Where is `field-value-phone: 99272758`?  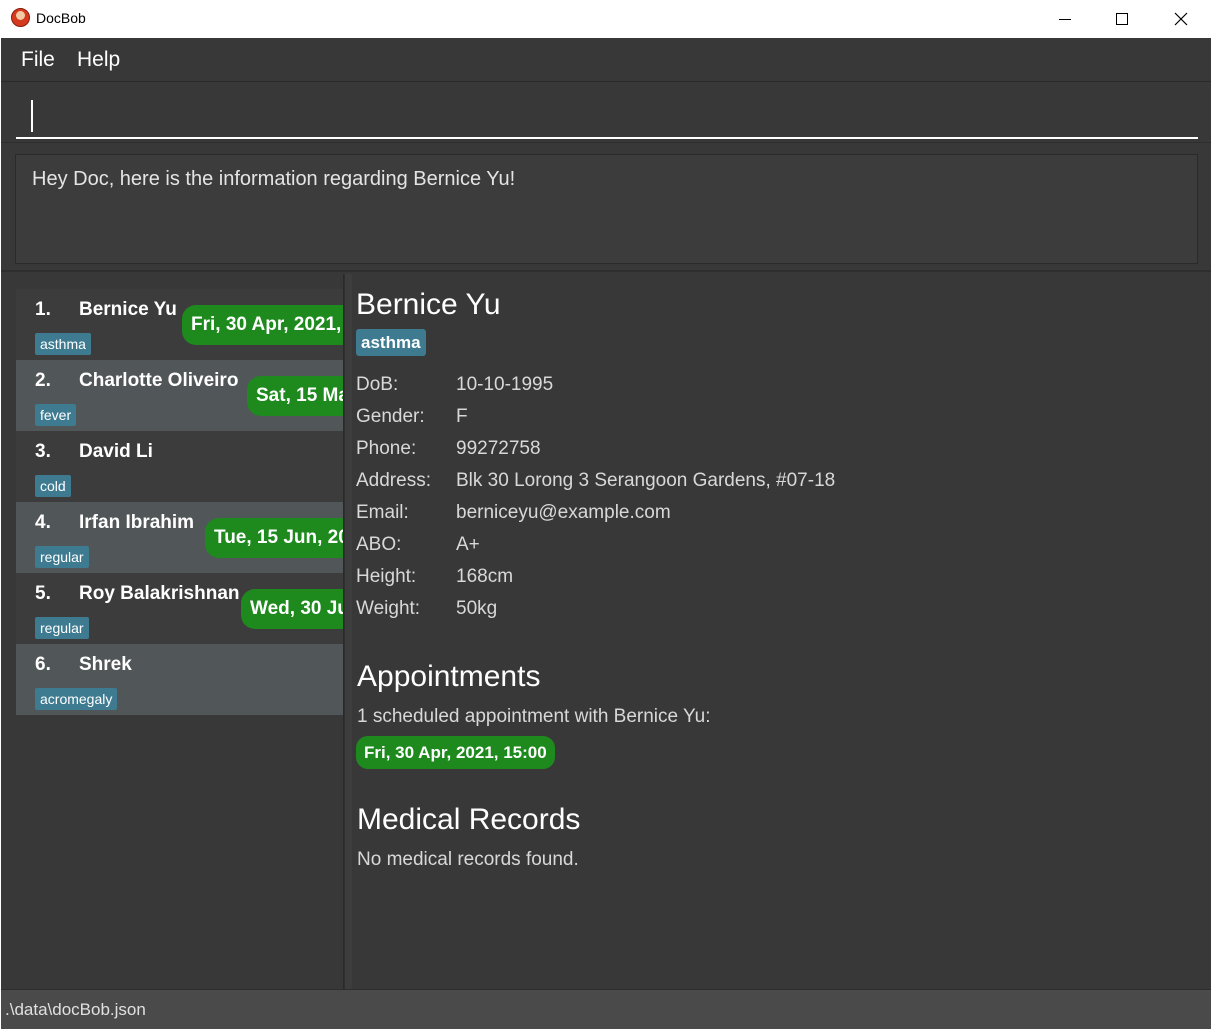
field-value-phone: 99272758 is located at coordinates (498, 448).